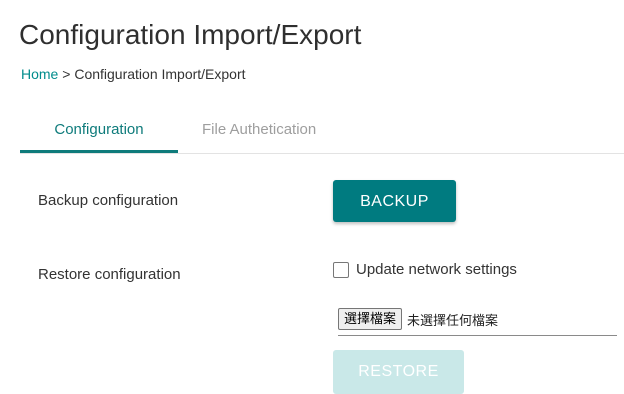 The height and width of the screenshot is (394, 624). I want to click on restore-button: RESTORE, so click(398, 372).